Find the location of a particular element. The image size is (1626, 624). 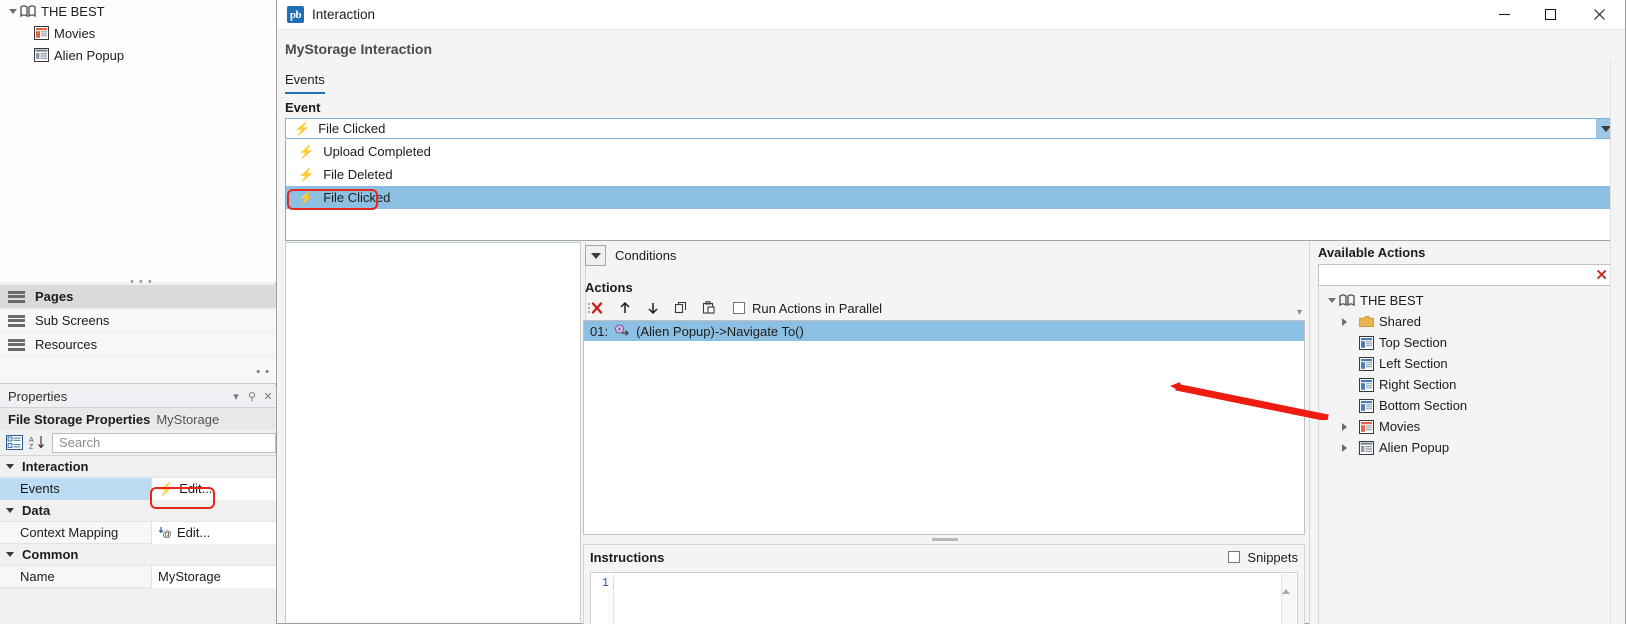

pin-icon: ⚲ is located at coordinates (252, 396).